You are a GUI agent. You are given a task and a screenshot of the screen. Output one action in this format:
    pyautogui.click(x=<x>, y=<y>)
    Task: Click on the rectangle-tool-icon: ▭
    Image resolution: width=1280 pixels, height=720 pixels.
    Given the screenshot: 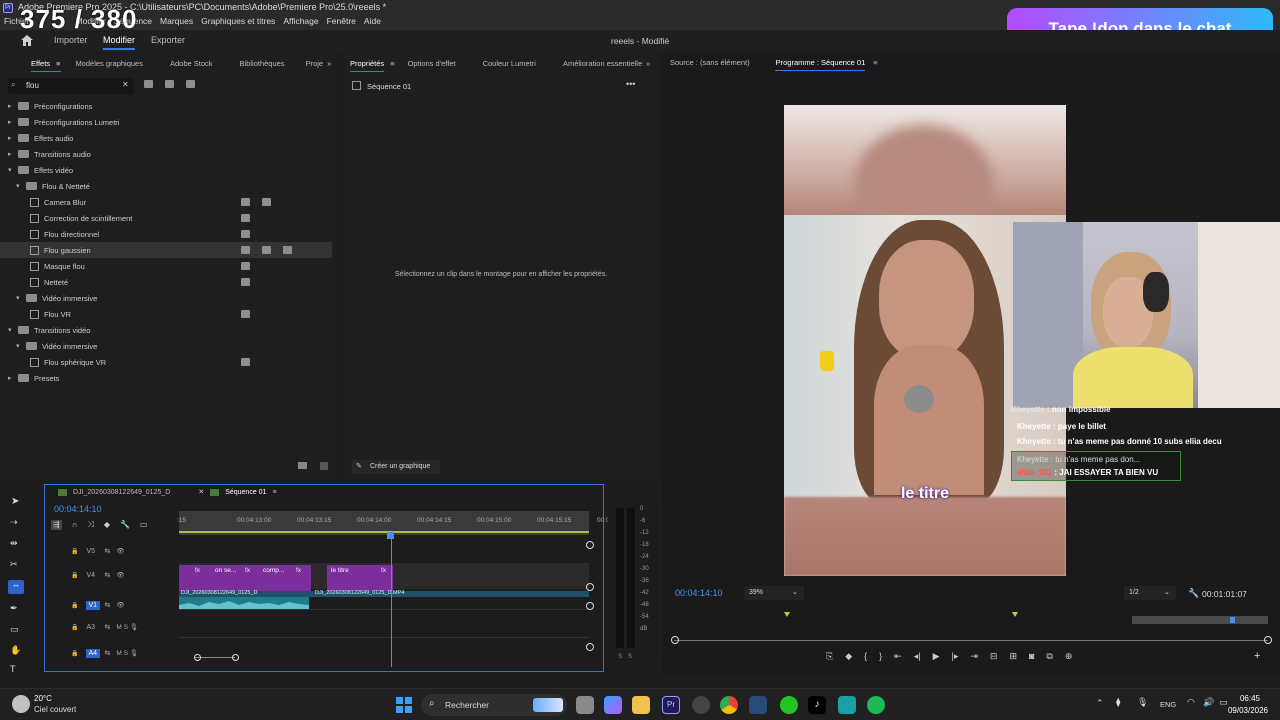 What is the action you would take?
    pyautogui.click(x=14, y=629)
    